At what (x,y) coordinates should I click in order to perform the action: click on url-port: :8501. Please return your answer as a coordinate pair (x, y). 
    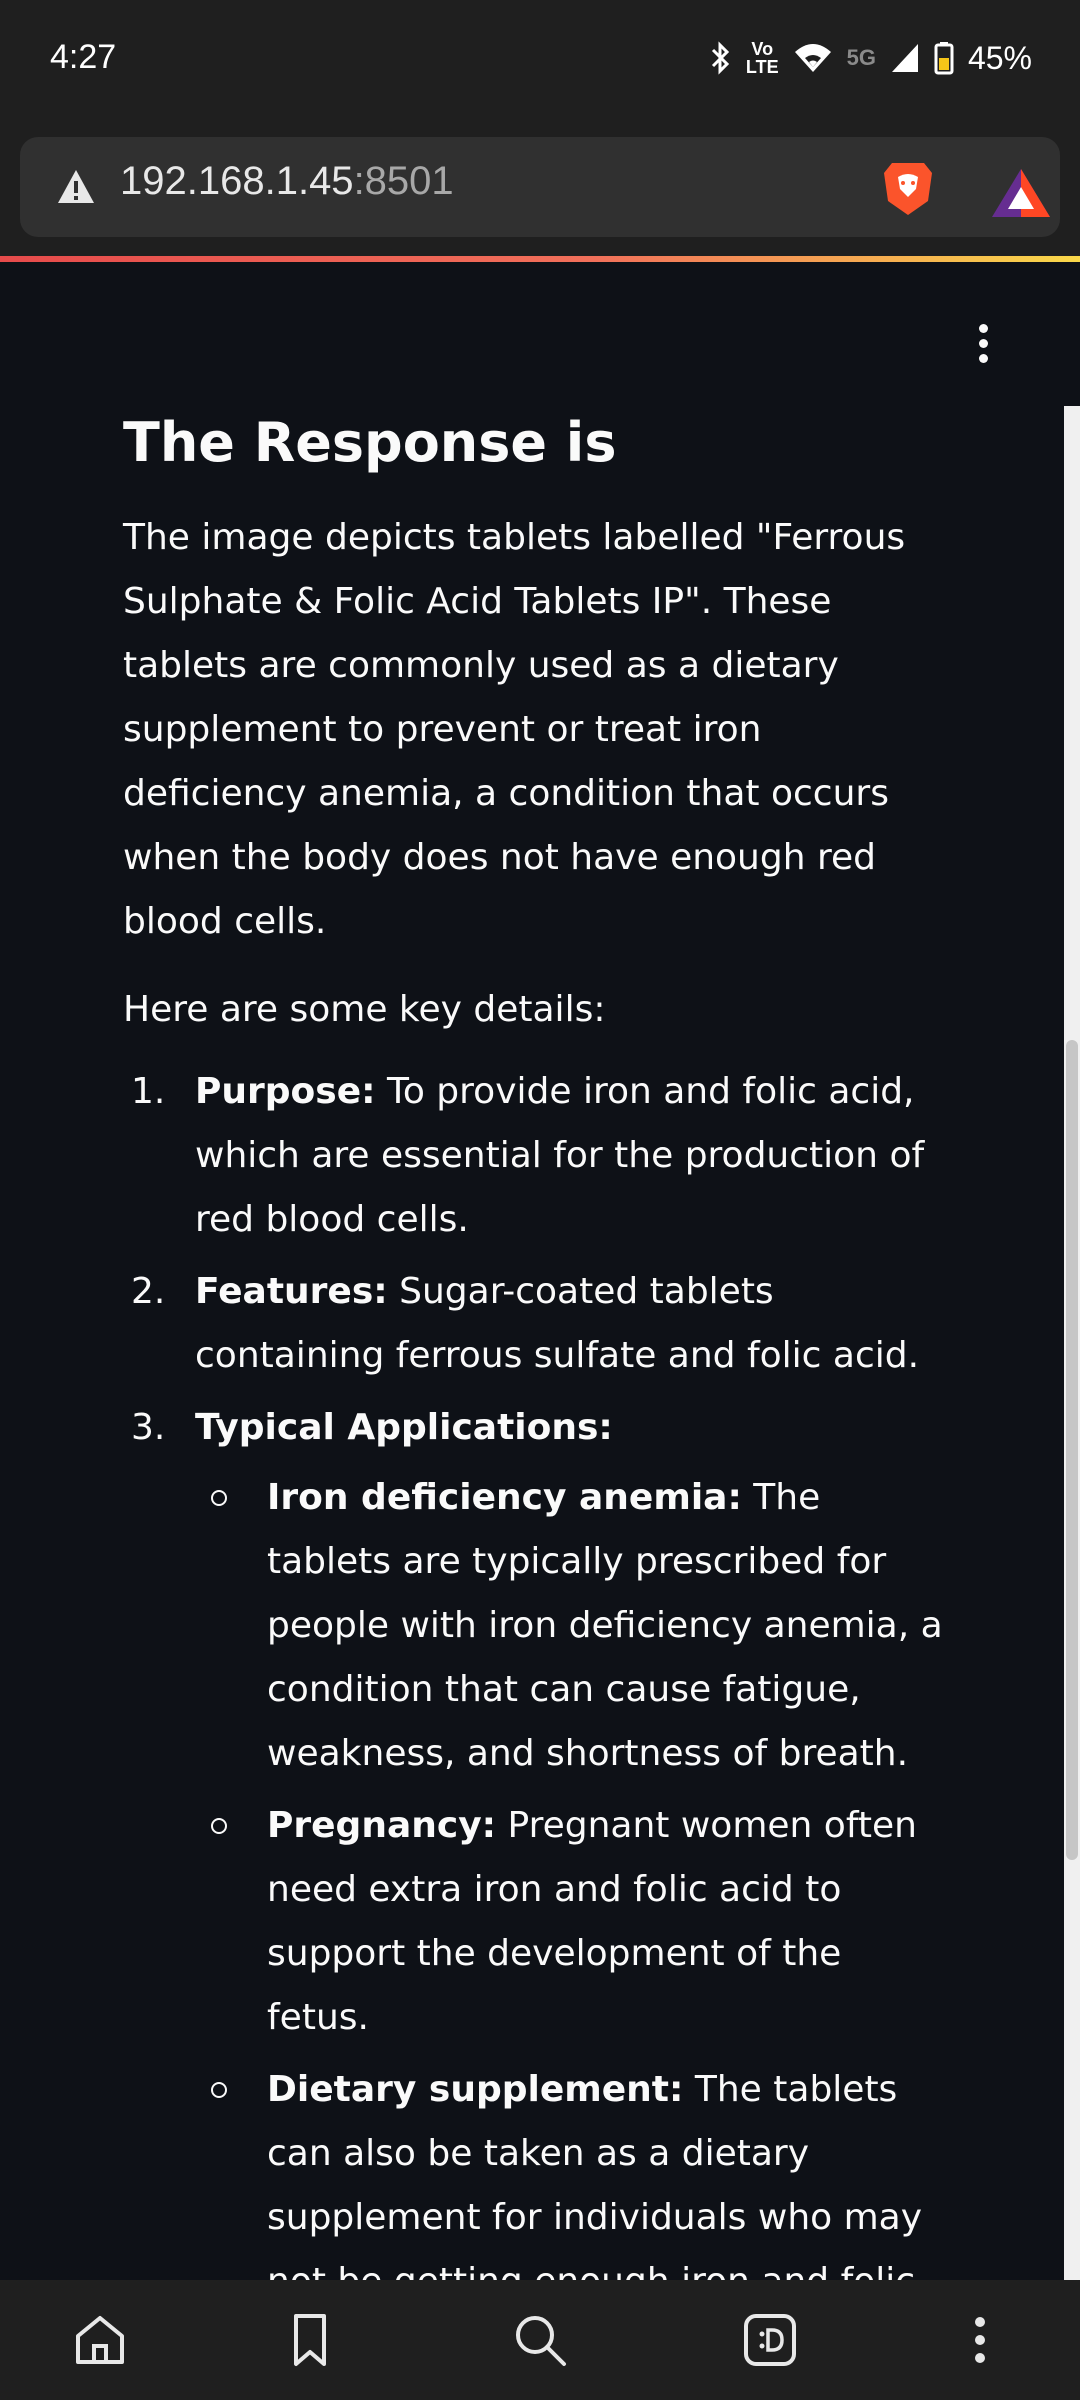
    Looking at the image, I should click on (403, 181).